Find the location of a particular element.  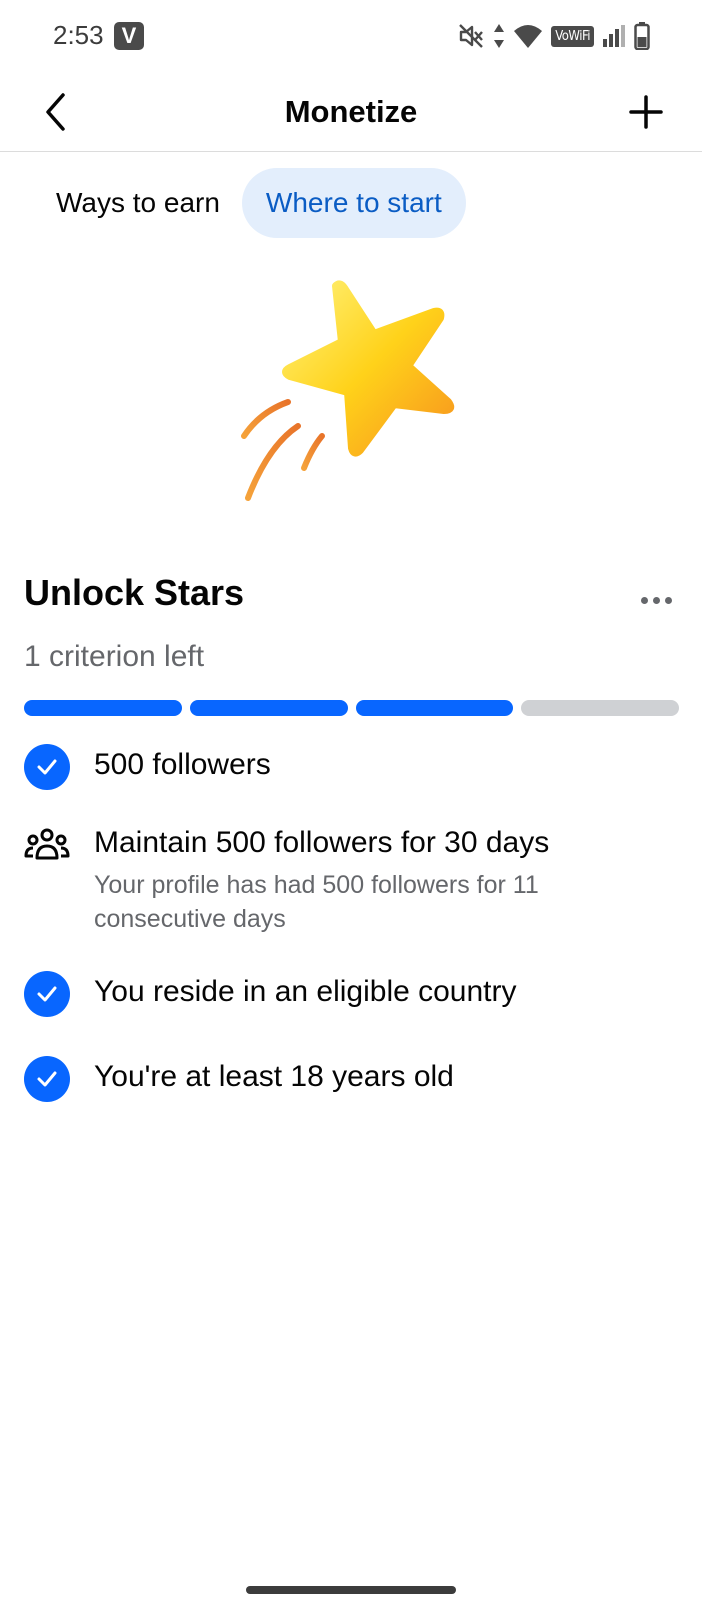

home-indicator is located at coordinates (351, 1590).